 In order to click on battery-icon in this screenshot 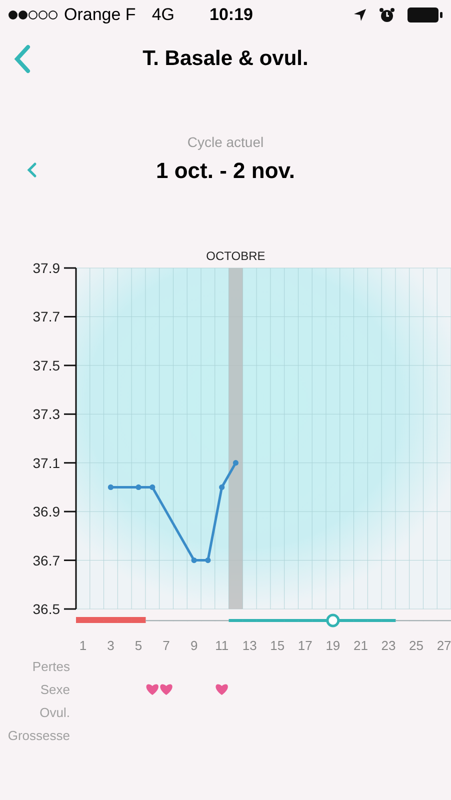, I will do `click(425, 15)`.